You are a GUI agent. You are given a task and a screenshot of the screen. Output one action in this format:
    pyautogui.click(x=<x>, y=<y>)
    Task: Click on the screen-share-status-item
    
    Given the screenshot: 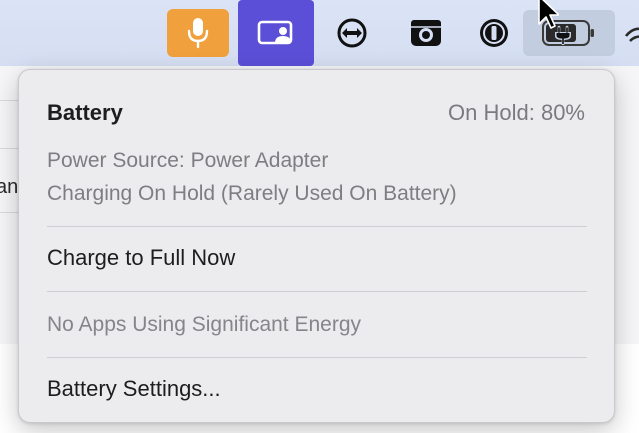 What is the action you would take?
    pyautogui.click(x=276, y=33)
    